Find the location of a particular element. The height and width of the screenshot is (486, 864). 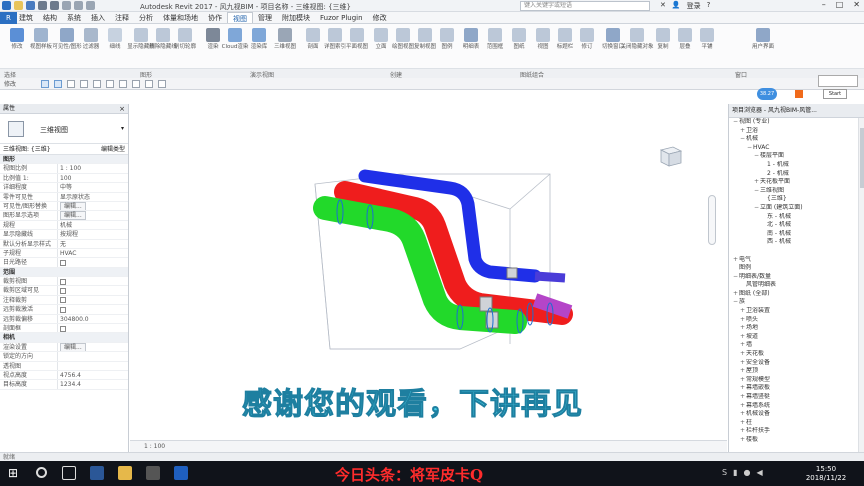

property-value: 按规程 is located at coordinates (92, 234).